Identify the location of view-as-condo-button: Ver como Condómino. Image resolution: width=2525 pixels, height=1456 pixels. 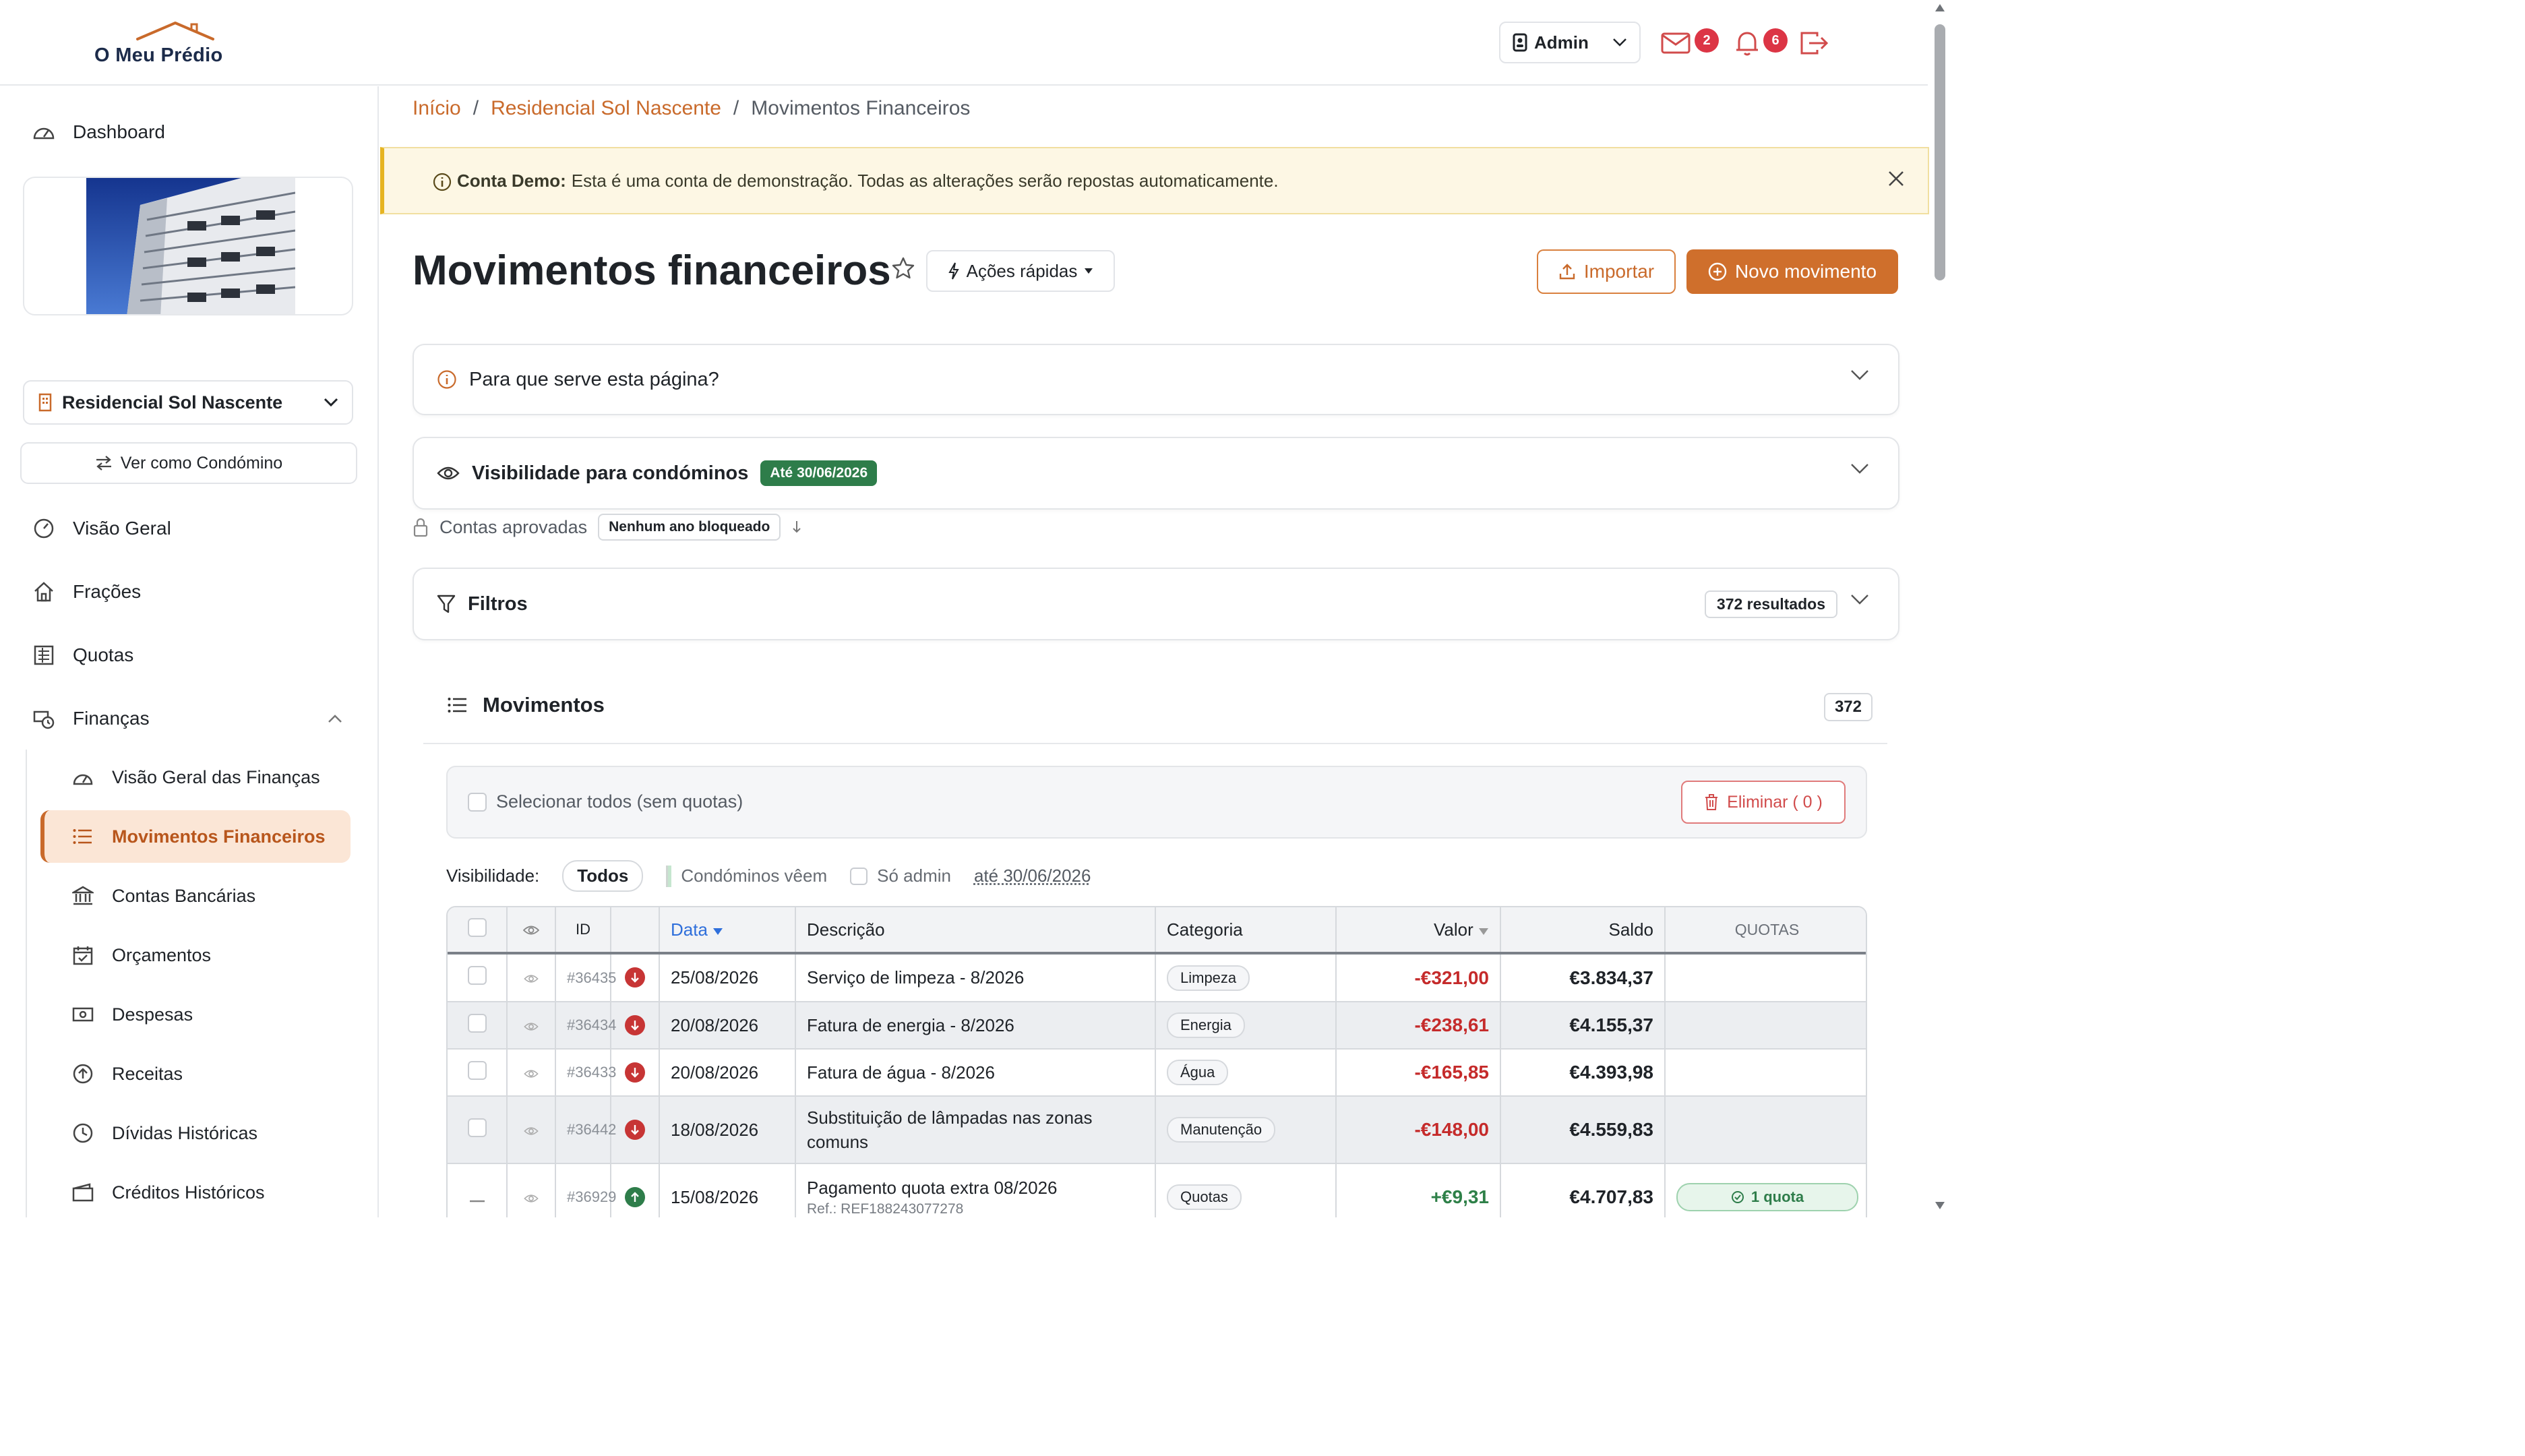
(188, 463).